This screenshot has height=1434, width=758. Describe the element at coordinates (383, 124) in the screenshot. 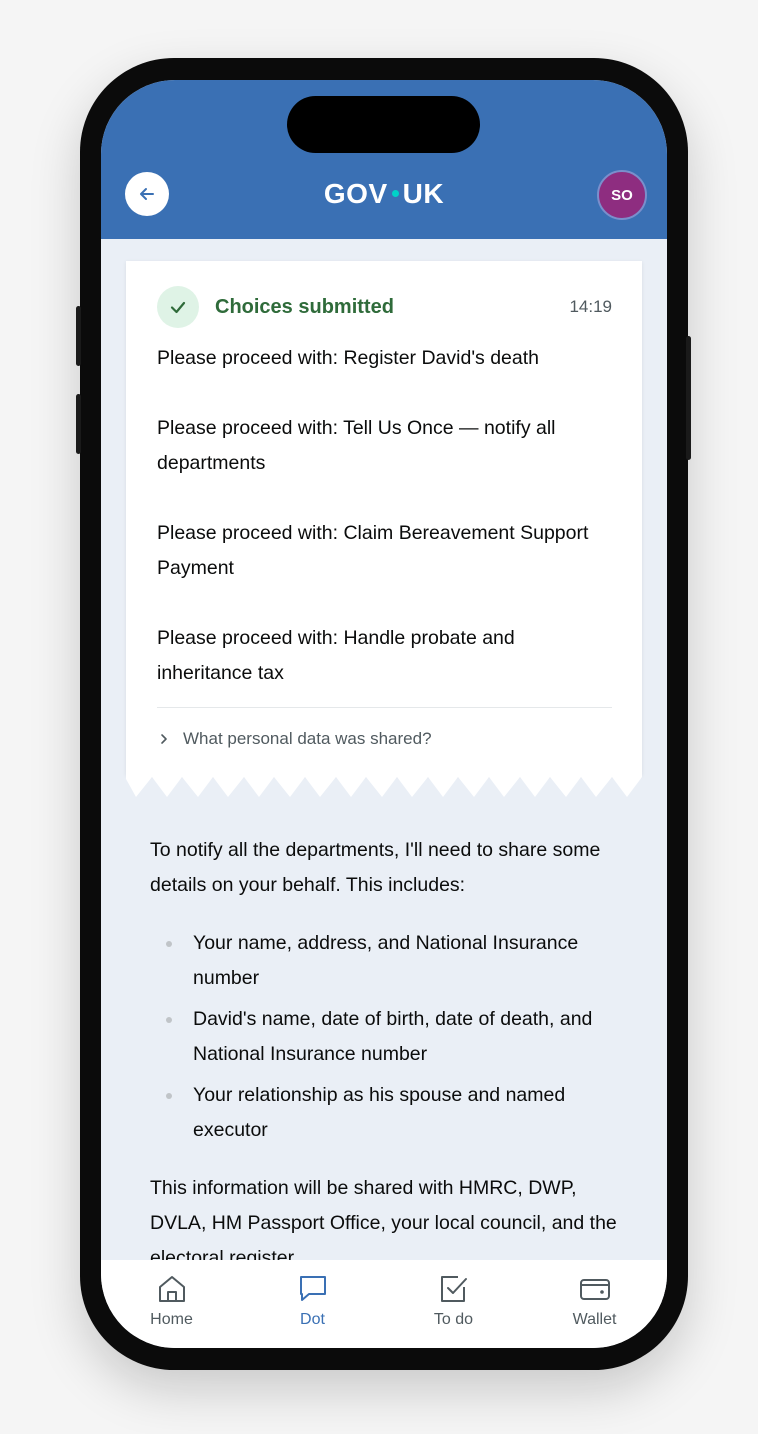

I see `dynamic-island` at that location.